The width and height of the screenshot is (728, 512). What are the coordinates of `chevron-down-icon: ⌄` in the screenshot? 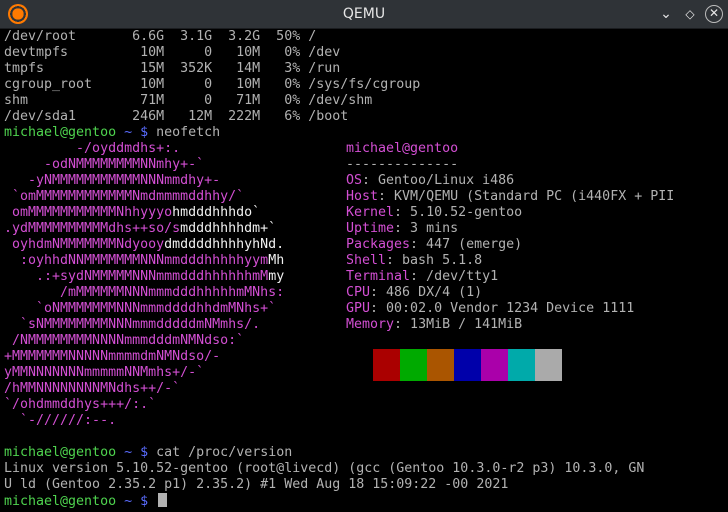 It's located at (666, 14).